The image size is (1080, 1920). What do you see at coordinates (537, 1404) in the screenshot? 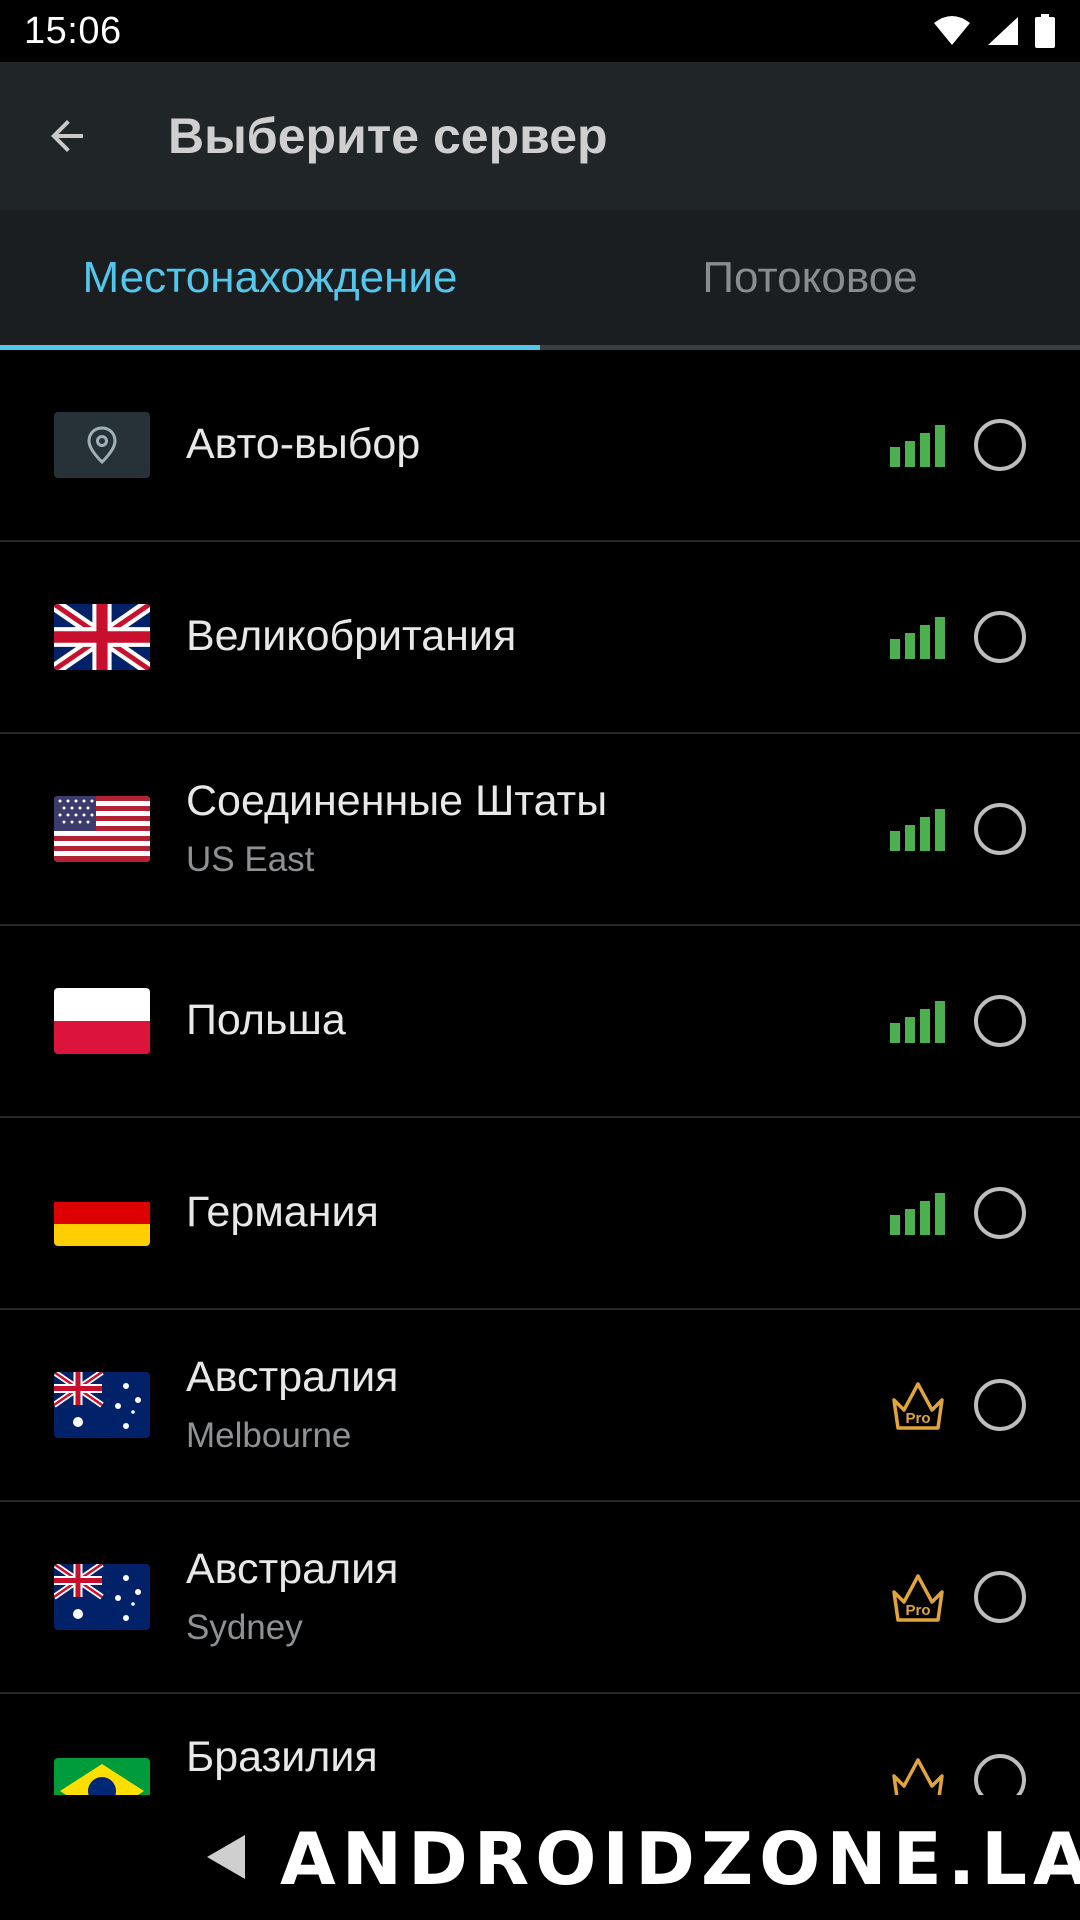
I see `server-text: Австралия Melbourne` at bounding box center [537, 1404].